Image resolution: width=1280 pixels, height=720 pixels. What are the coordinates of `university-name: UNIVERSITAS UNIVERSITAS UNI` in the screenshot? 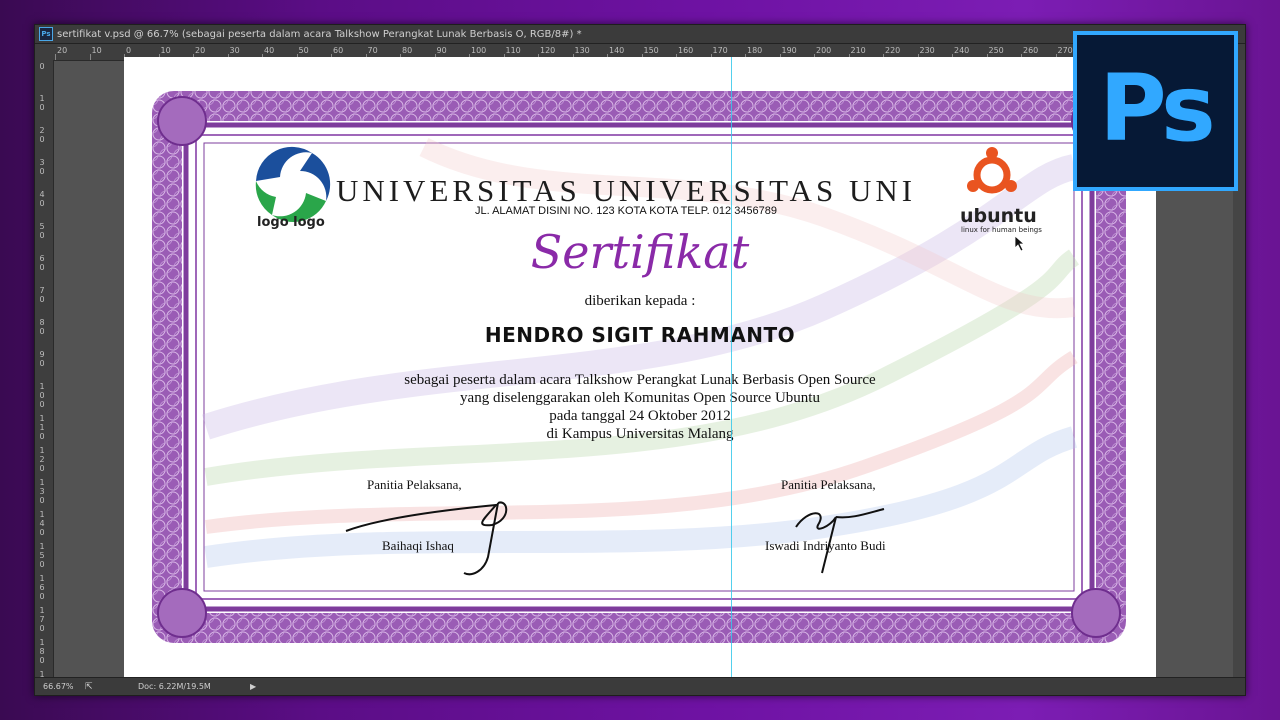 It's located at (626, 190).